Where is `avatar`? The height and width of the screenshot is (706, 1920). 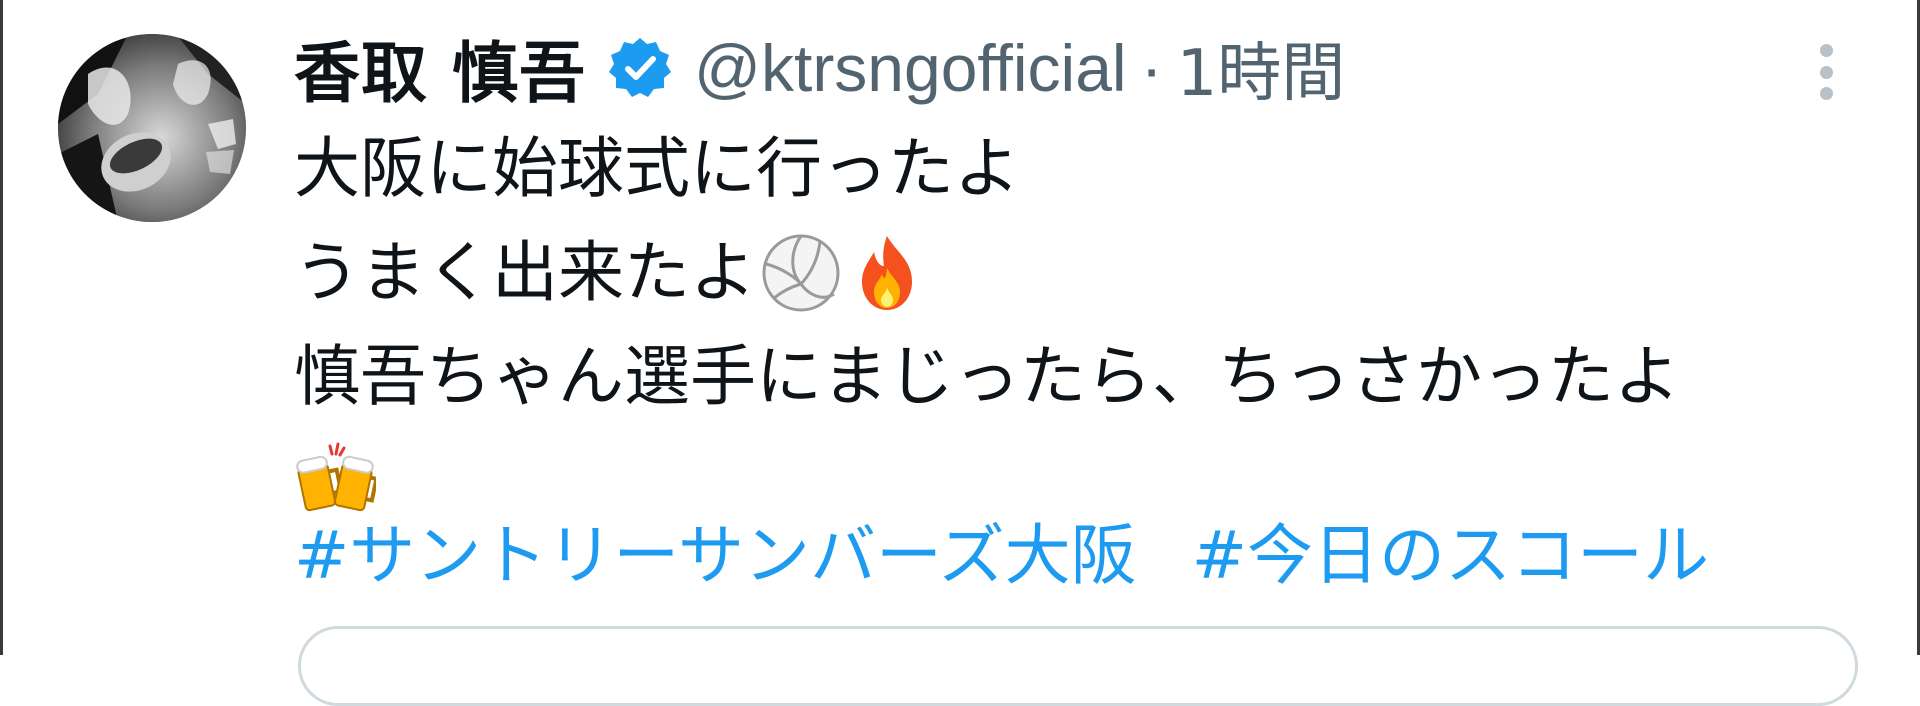
avatar is located at coordinates (152, 128).